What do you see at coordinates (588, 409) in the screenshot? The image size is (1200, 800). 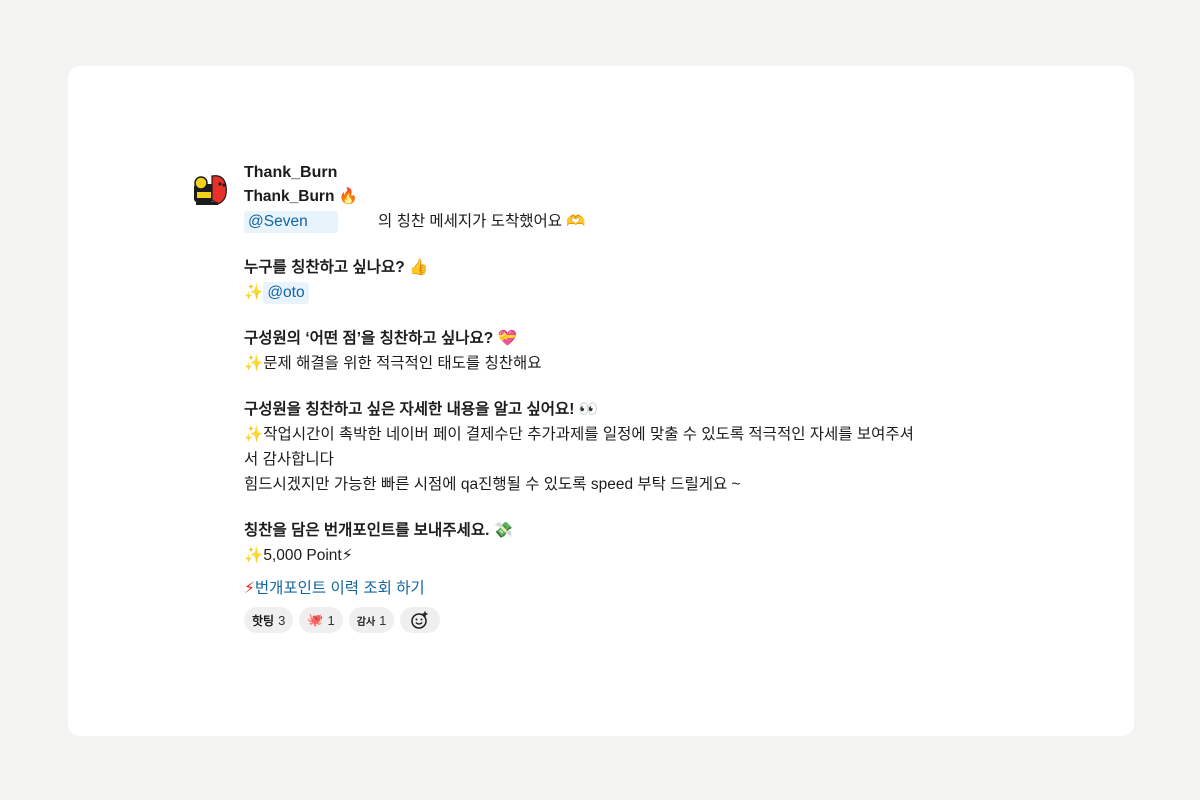 I see `eyes-icon: 👀` at bounding box center [588, 409].